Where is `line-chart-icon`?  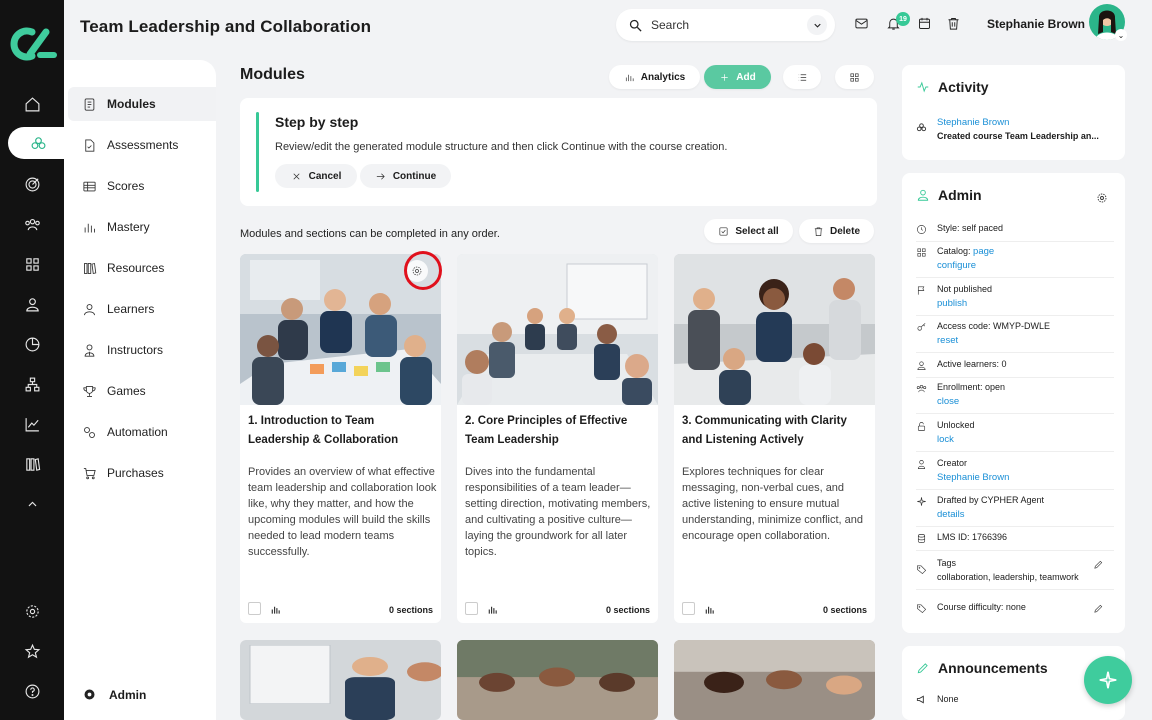 line-chart-icon is located at coordinates (32, 424).